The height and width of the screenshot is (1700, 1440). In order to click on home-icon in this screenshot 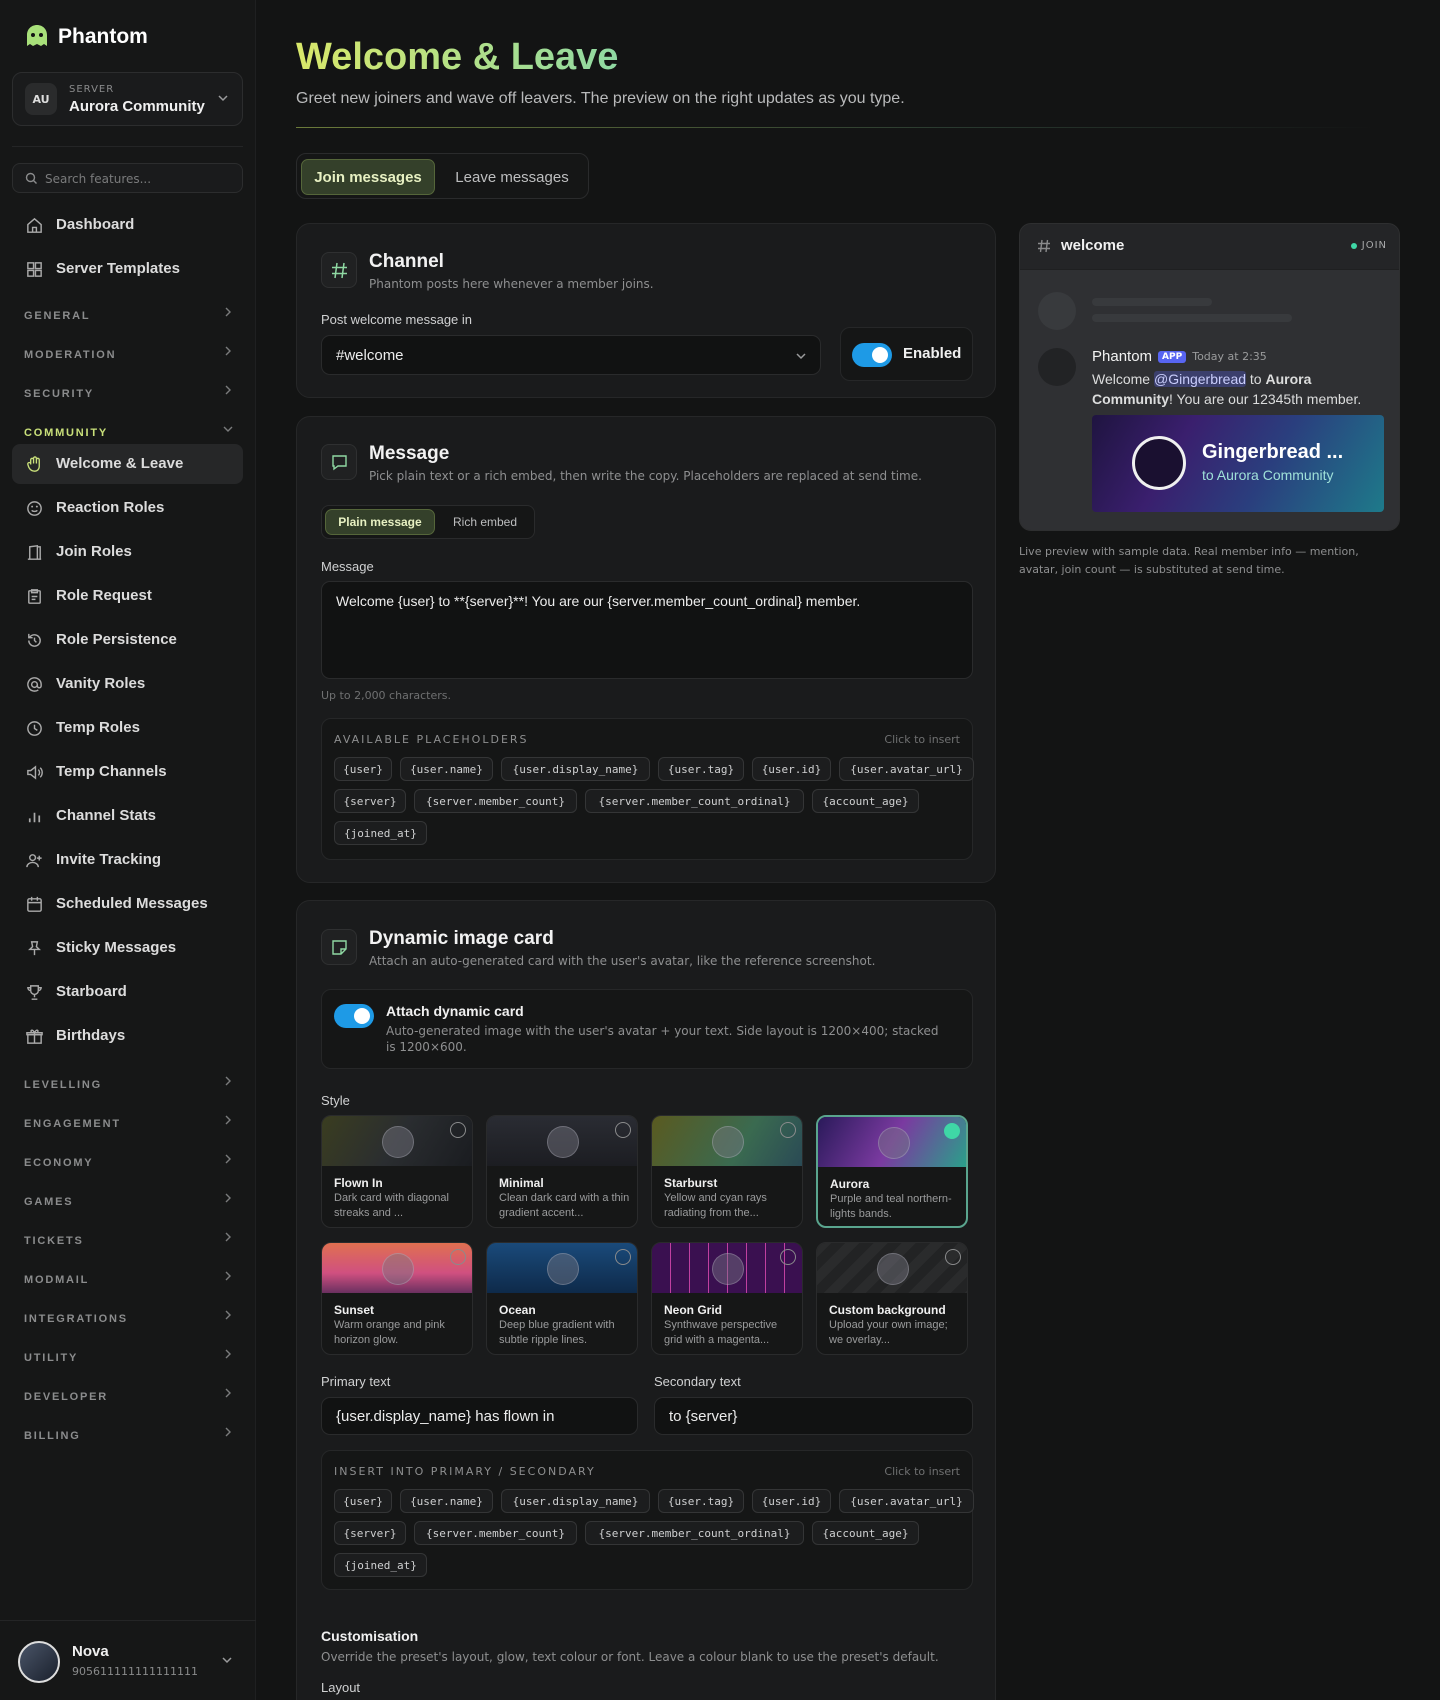, I will do `click(34, 225)`.